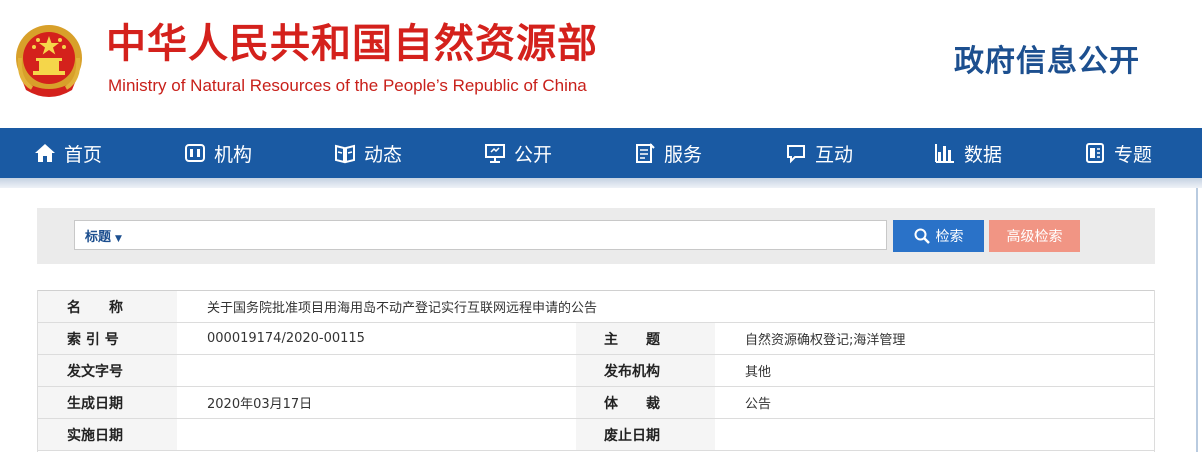 The width and height of the screenshot is (1202, 452). I want to click on genre-label: 体 裁, so click(645, 402).